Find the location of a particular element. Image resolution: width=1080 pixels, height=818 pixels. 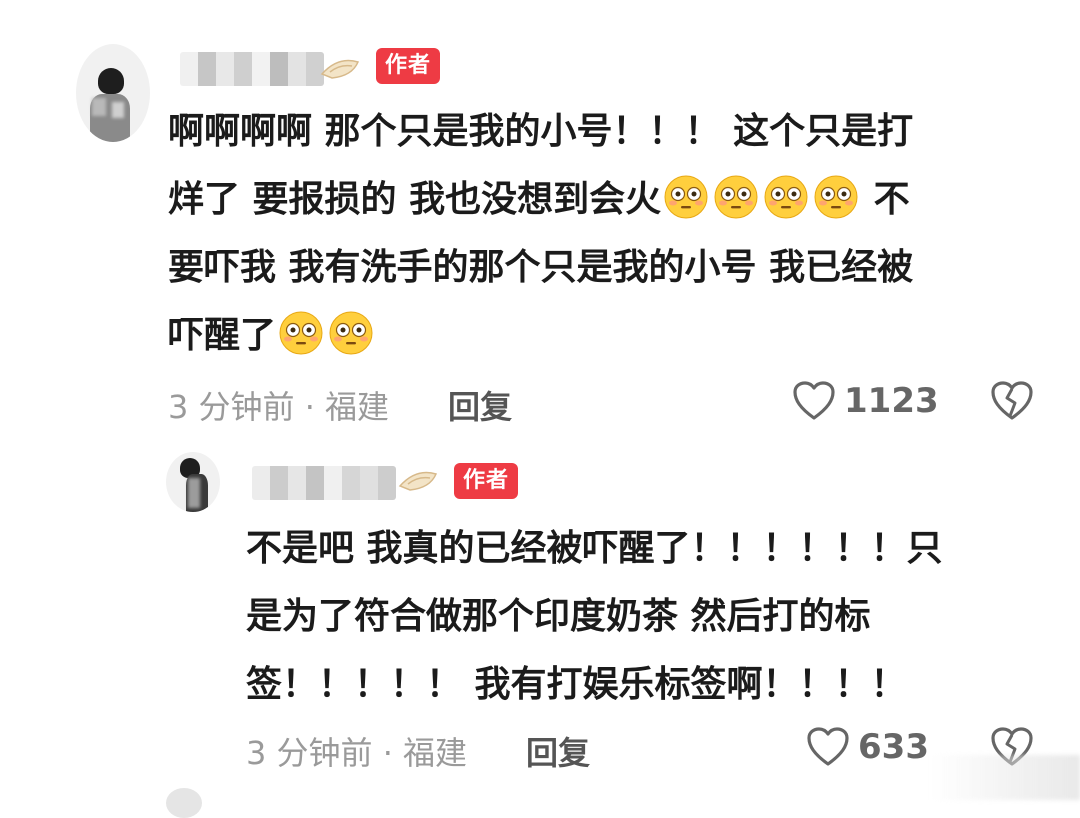

comment-line: 是为了符合做那个印度奶茶 然后打的标 is located at coordinates (594, 617).